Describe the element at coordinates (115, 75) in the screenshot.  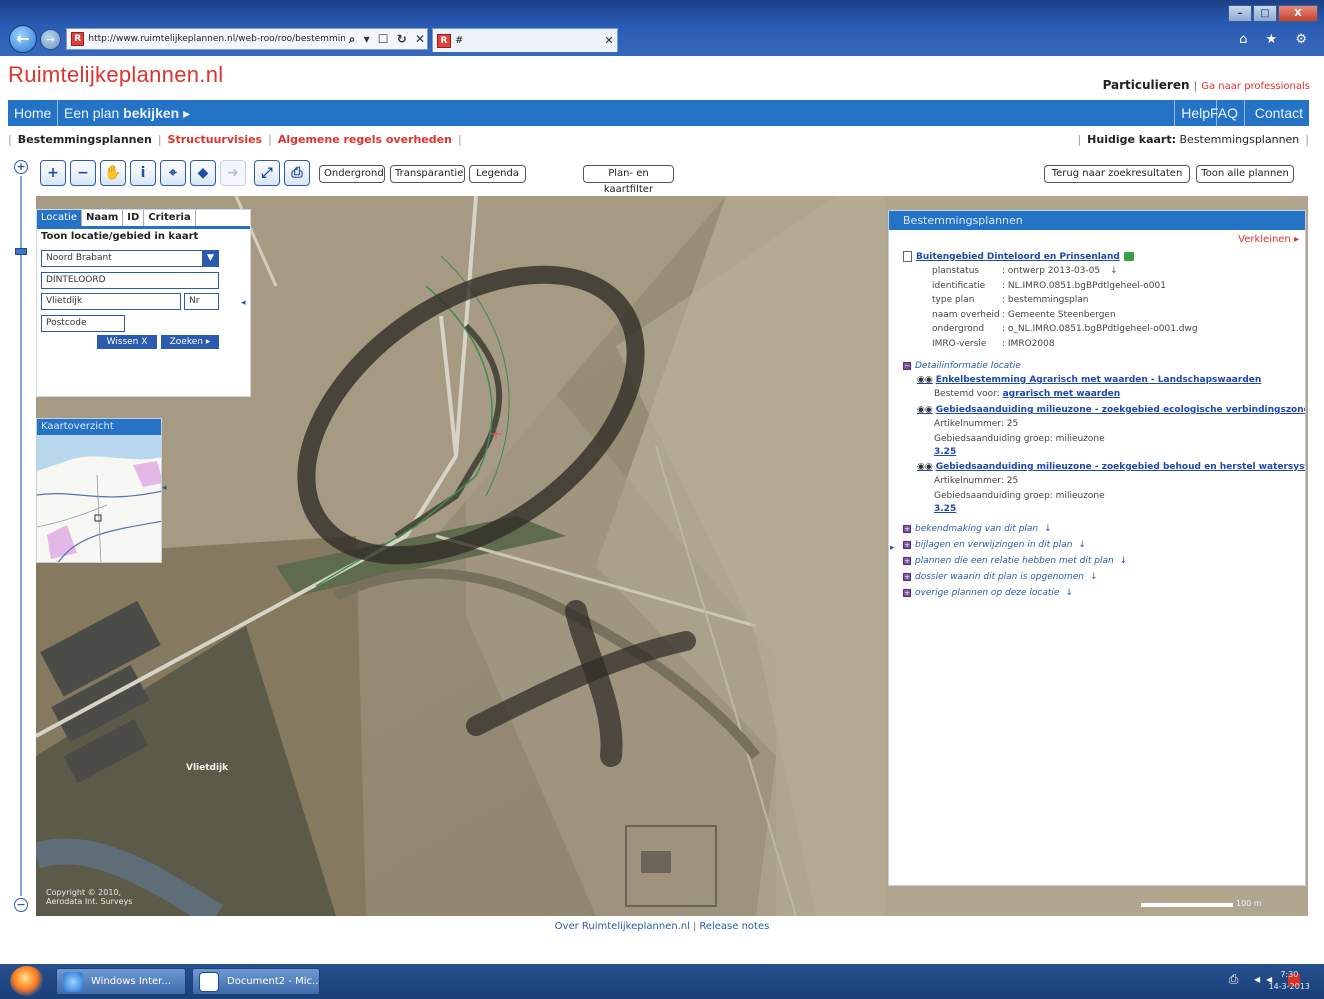
I see `site-logo: Ruimtelijkeplannen.nl` at that location.